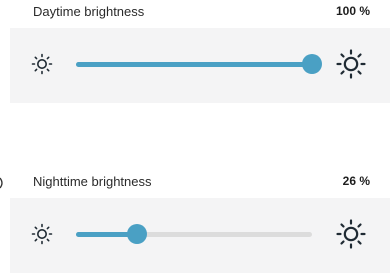  I want to click on nighttime-brightness-label: Nighttime brightness, so click(92, 181).